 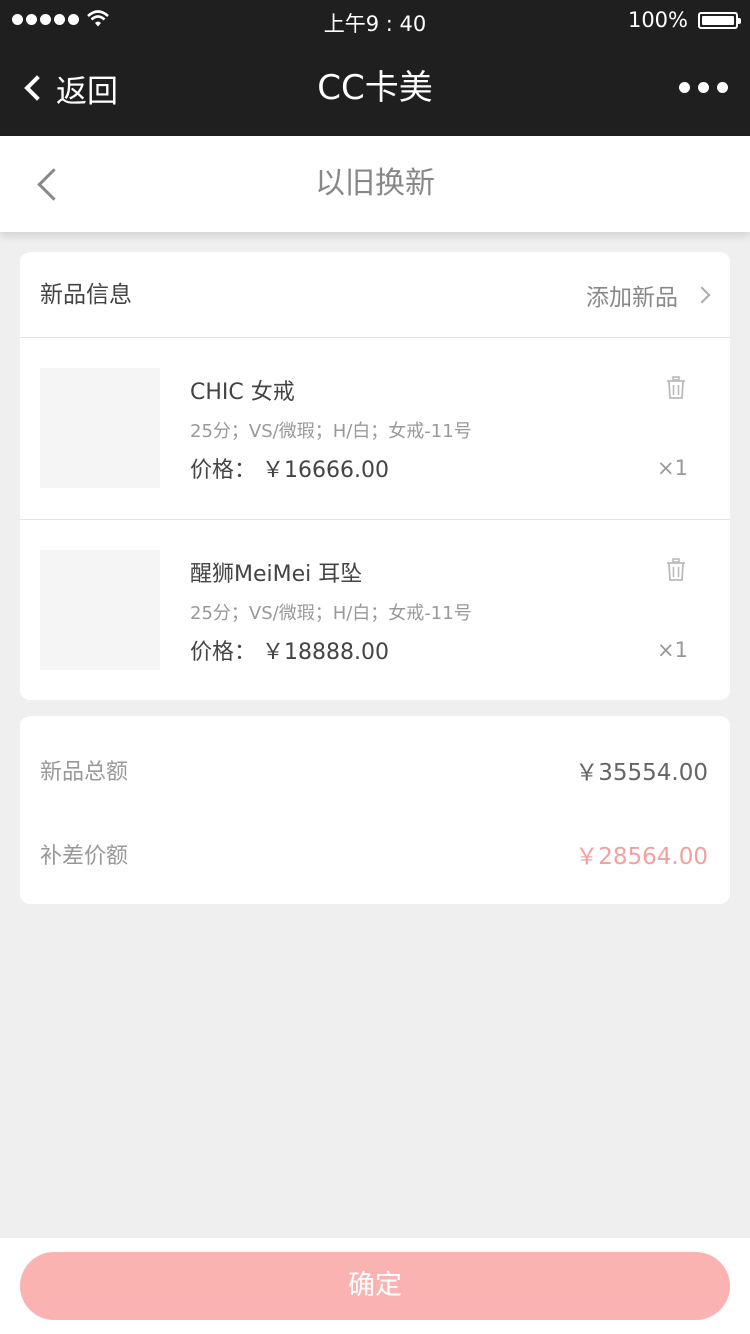 I want to click on bottom-bar: 确定, so click(x=375, y=1286).